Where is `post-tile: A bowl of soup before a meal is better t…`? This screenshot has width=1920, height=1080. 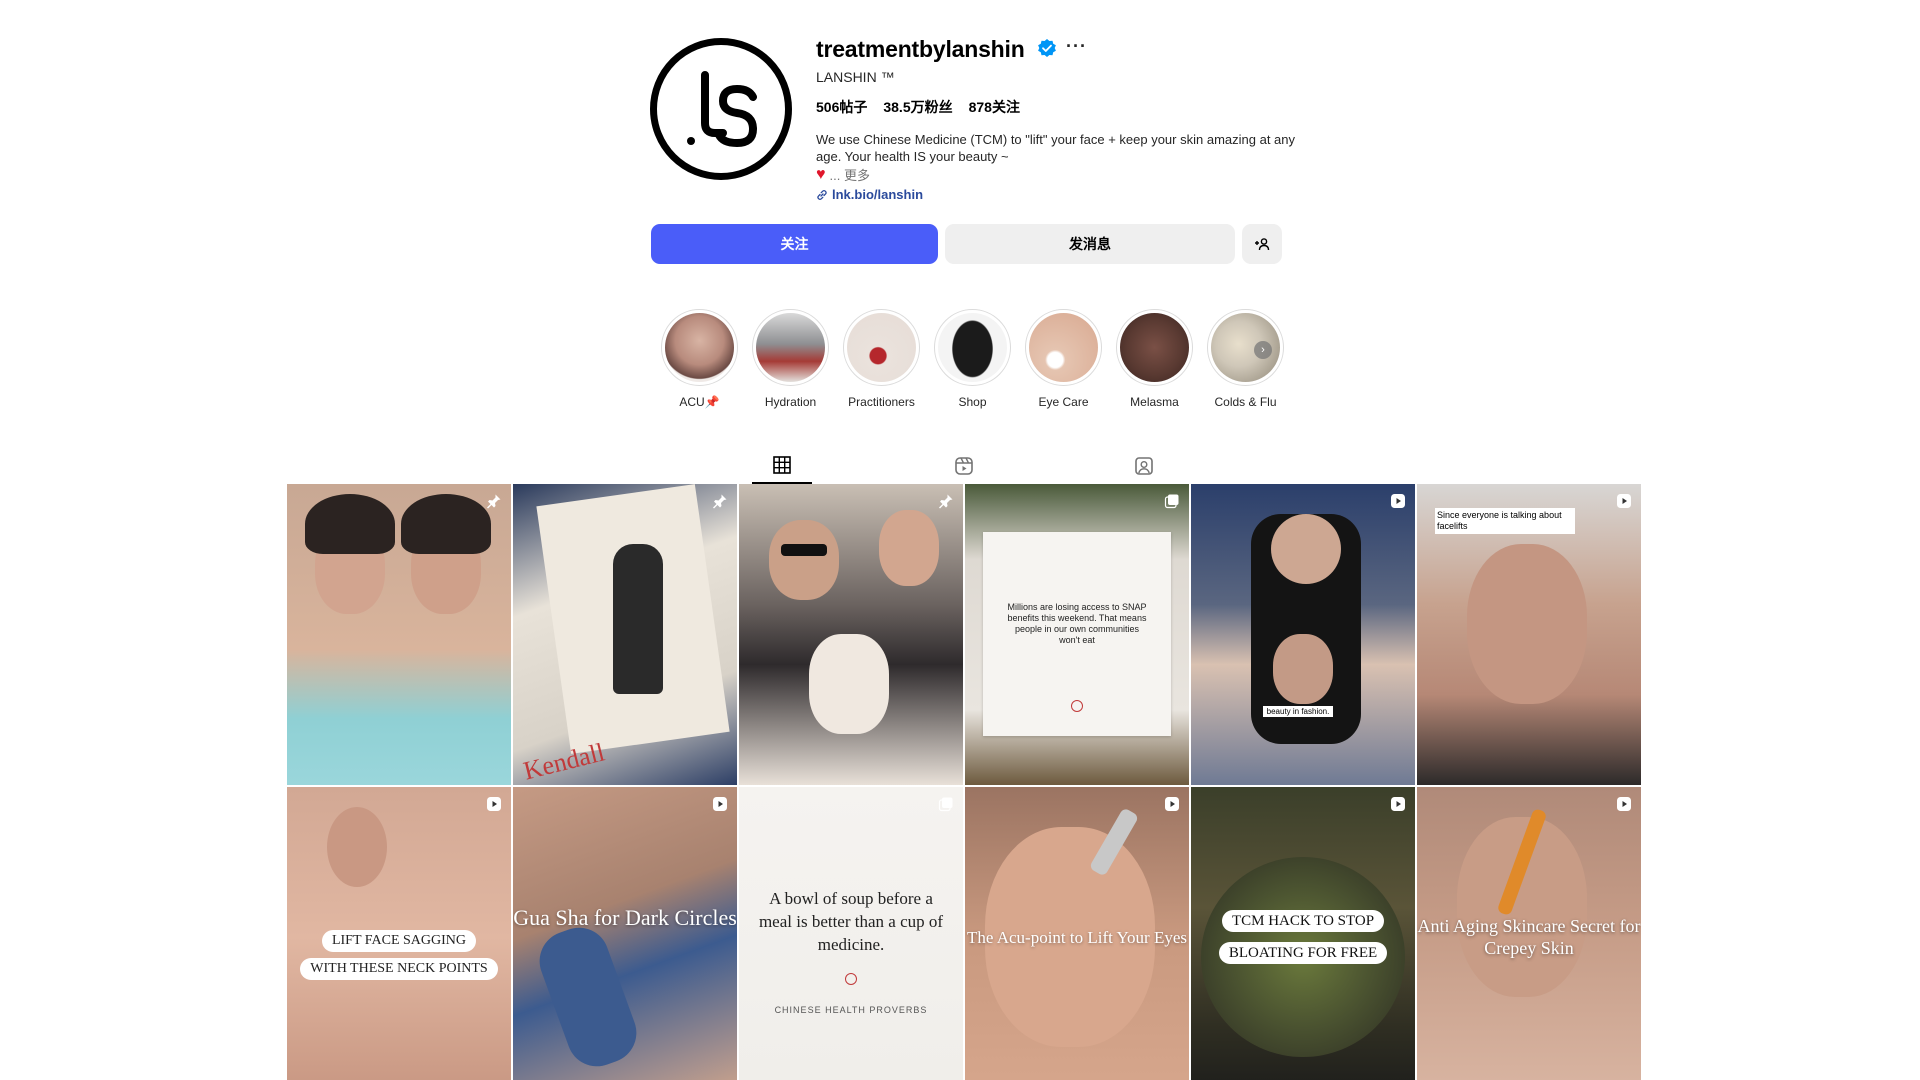
post-tile: A bowl of soup before a meal is better t… is located at coordinates (851, 933).